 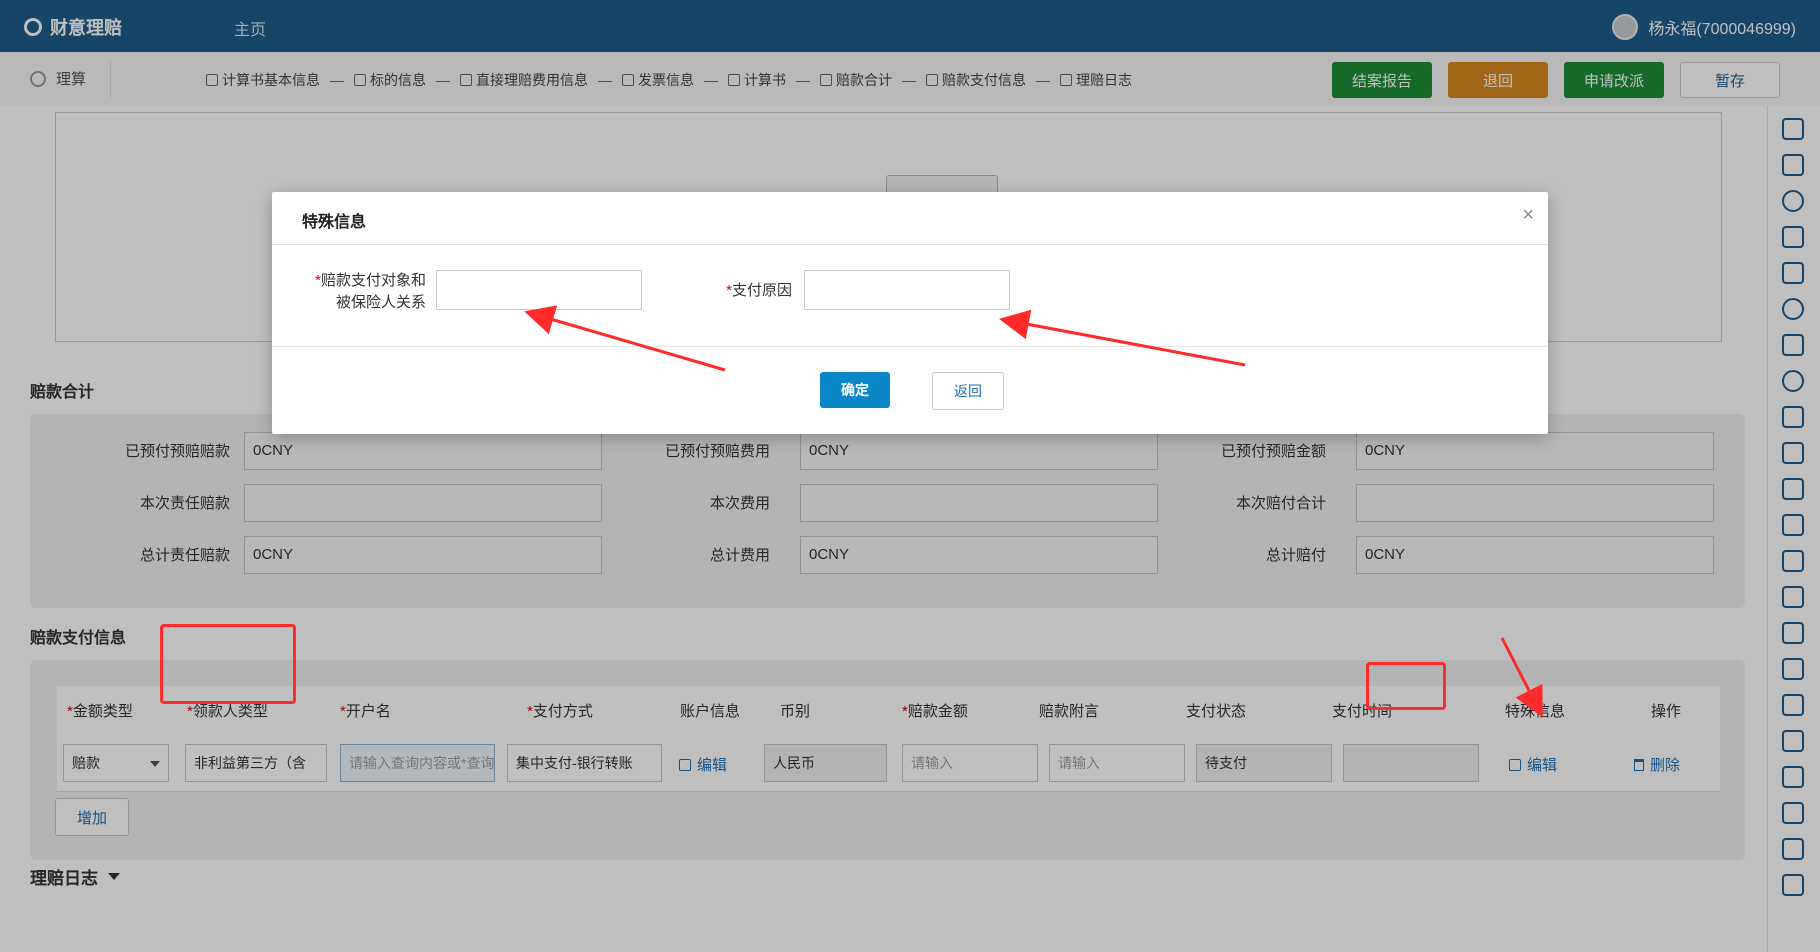 What do you see at coordinates (1122, 338) in the screenshot?
I see `arrow-right` at bounding box center [1122, 338].